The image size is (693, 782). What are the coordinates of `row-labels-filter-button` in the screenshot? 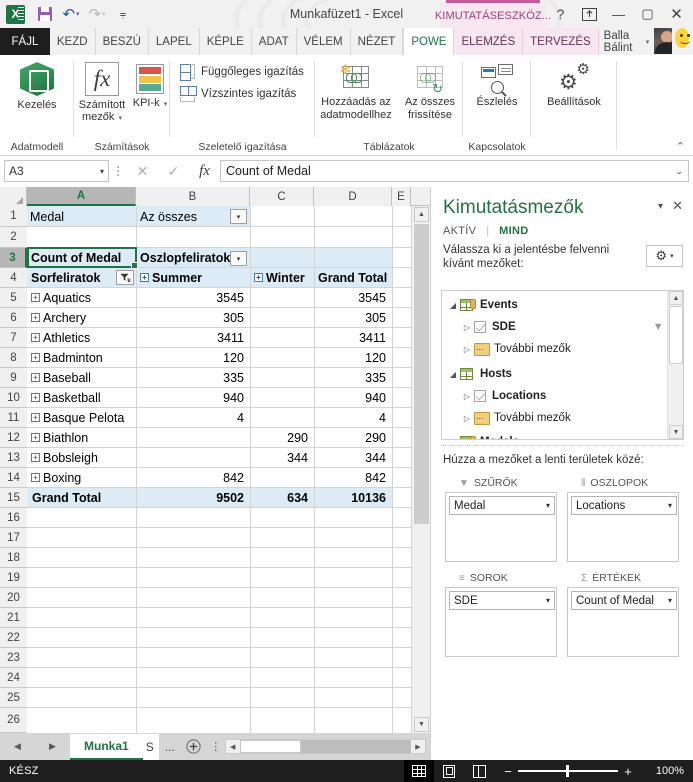 It's located at (125, 277).